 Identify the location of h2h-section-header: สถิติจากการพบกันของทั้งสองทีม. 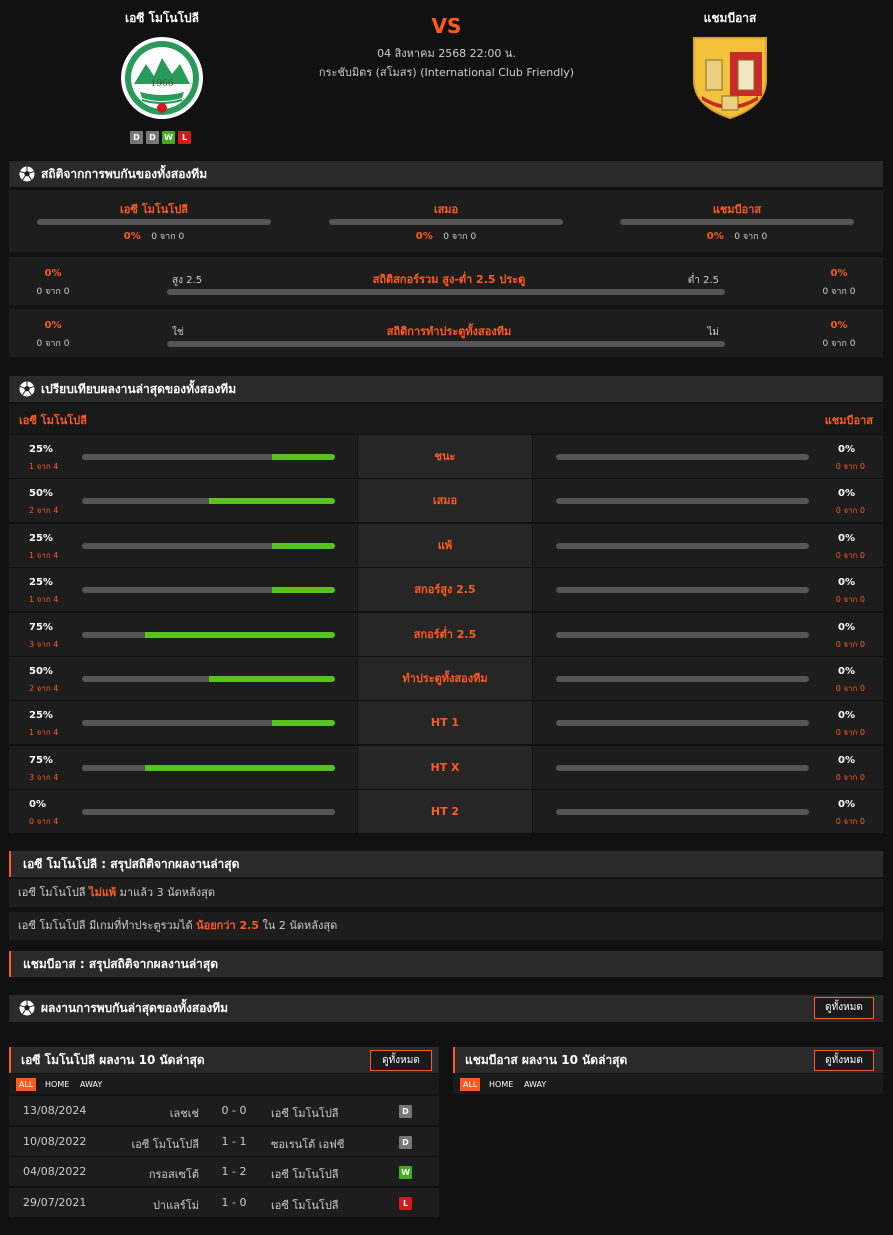
(446, 174).